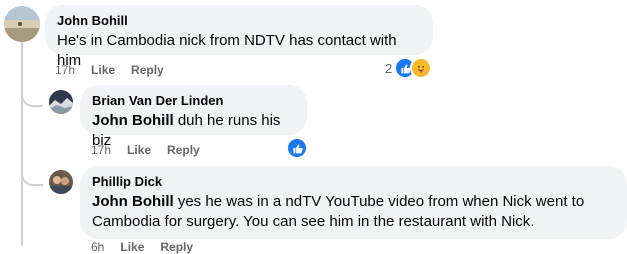 Image resolution: width=627 pixels, height=254 pixels. What do you see at coordinates (389, 68) in the screenshot?
I see `reaction-count: 2` at bounding box center [389, 68].